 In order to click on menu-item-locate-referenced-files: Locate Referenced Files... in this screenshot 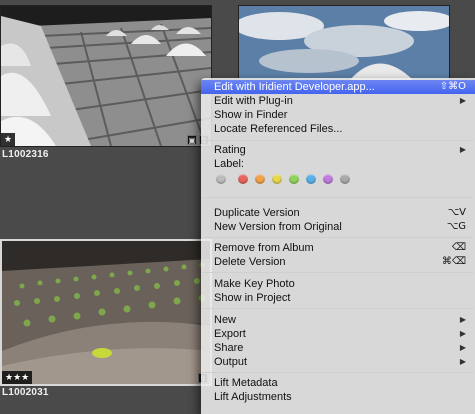, I will do `click(338, 129)`.